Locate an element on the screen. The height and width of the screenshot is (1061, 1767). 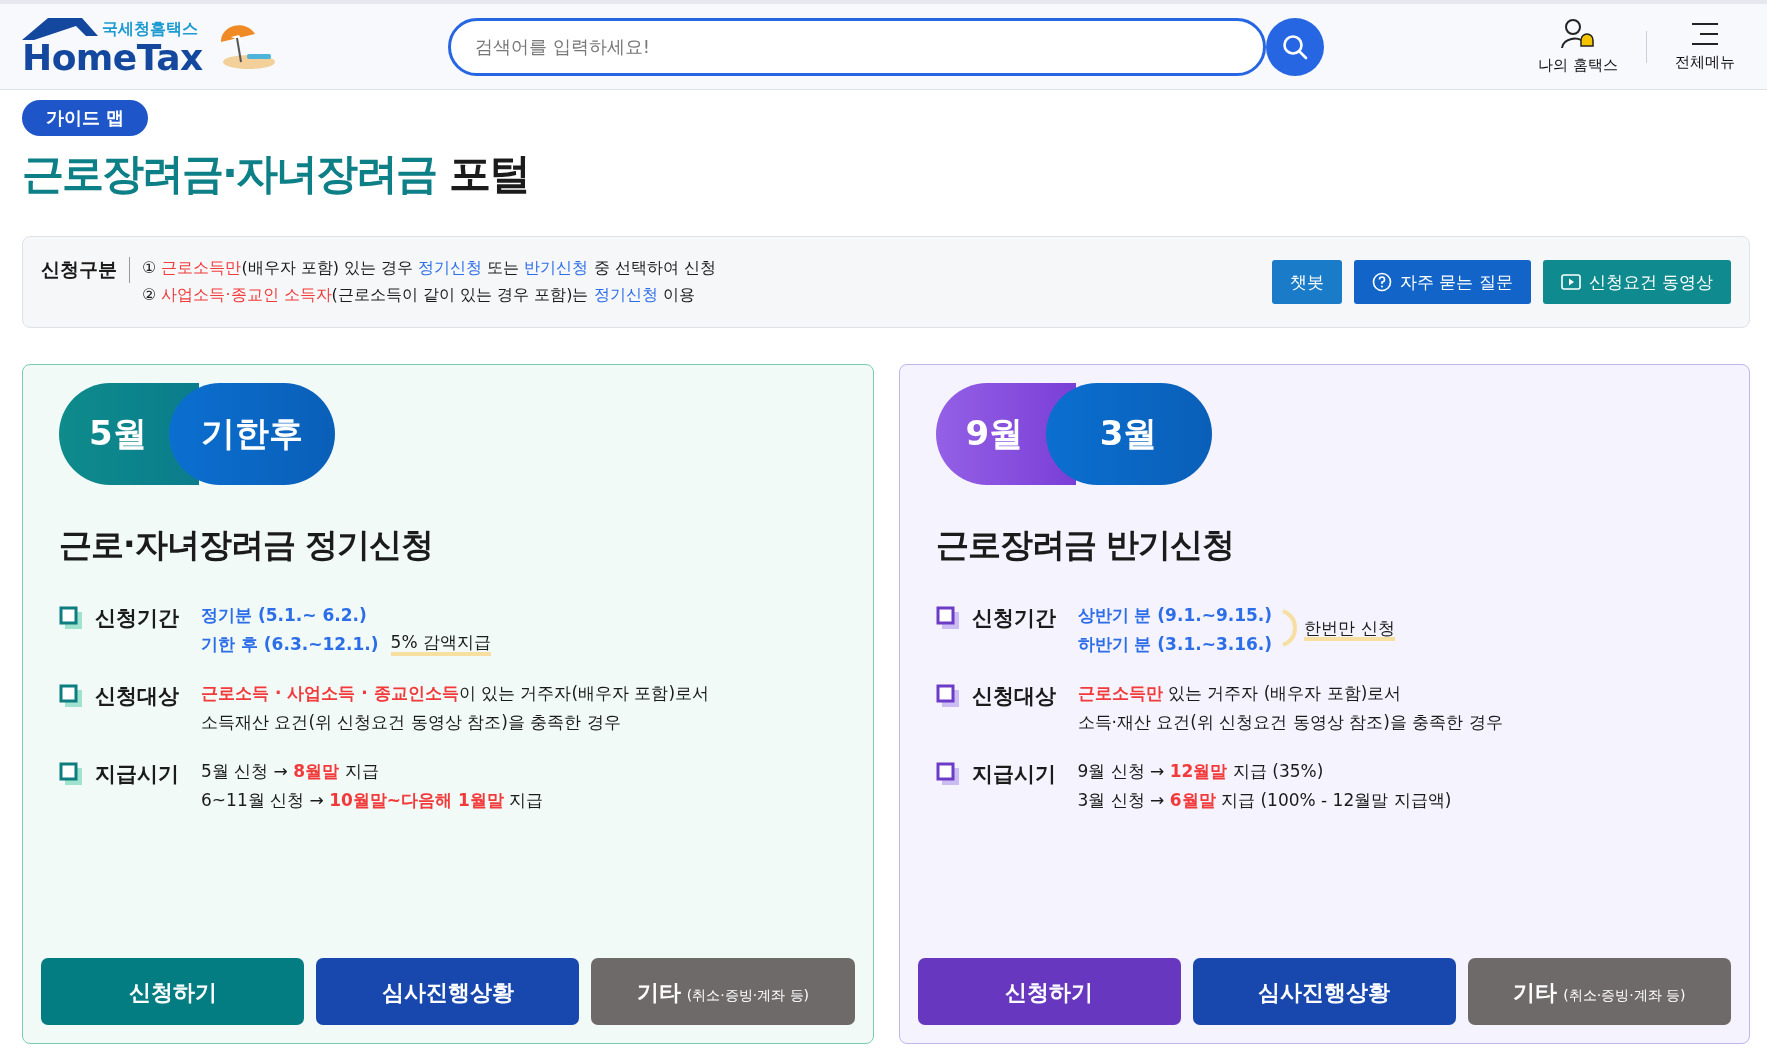
play-icon is located at coordinates (1570, 282).